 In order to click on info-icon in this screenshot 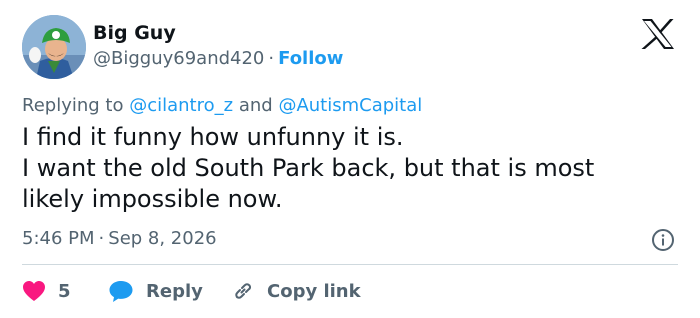, I will do `click(663, 240)`.